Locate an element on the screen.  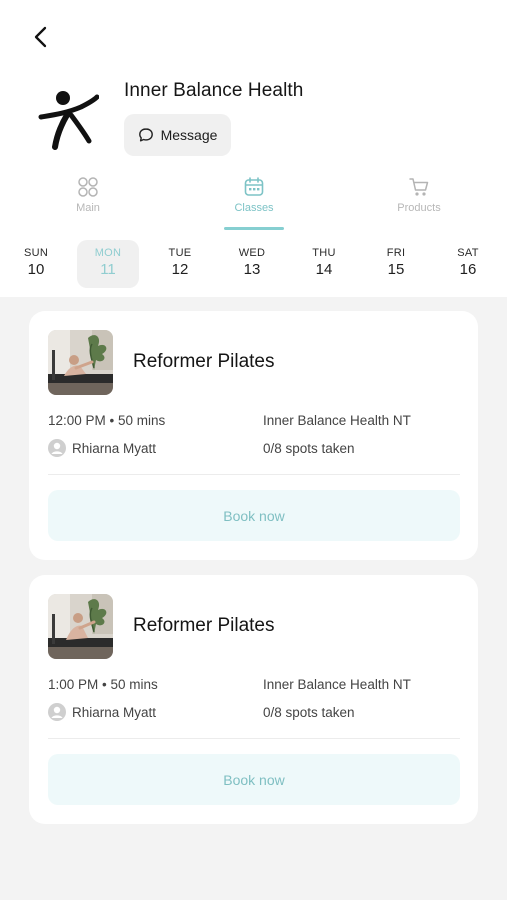
day-sun: SUN 10 is located at coordinates (36, 264).